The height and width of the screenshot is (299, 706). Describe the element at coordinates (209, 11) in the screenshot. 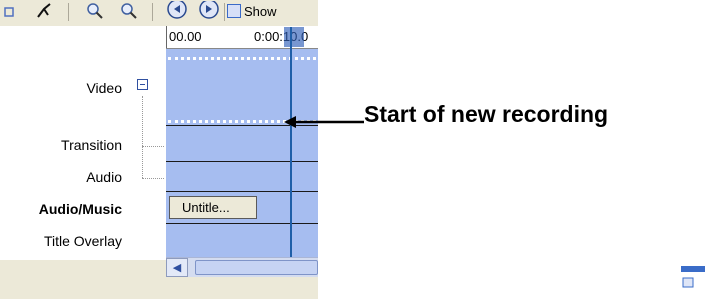

I see `play-icon` at that location.